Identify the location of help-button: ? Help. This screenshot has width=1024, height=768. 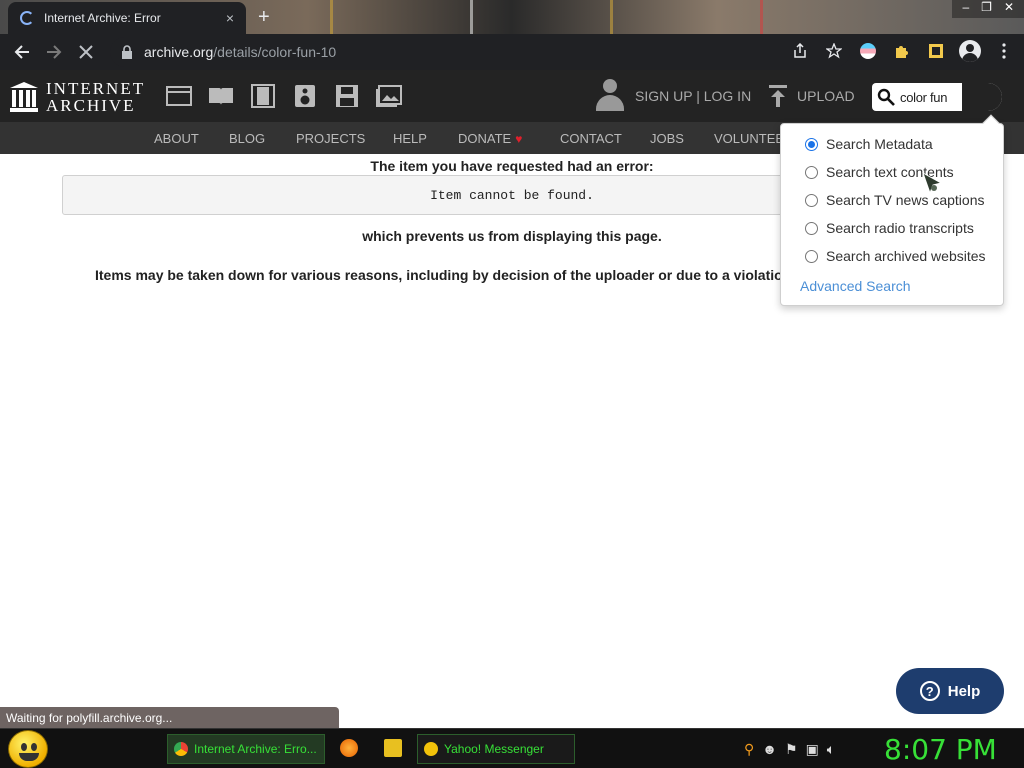
(950, 691).